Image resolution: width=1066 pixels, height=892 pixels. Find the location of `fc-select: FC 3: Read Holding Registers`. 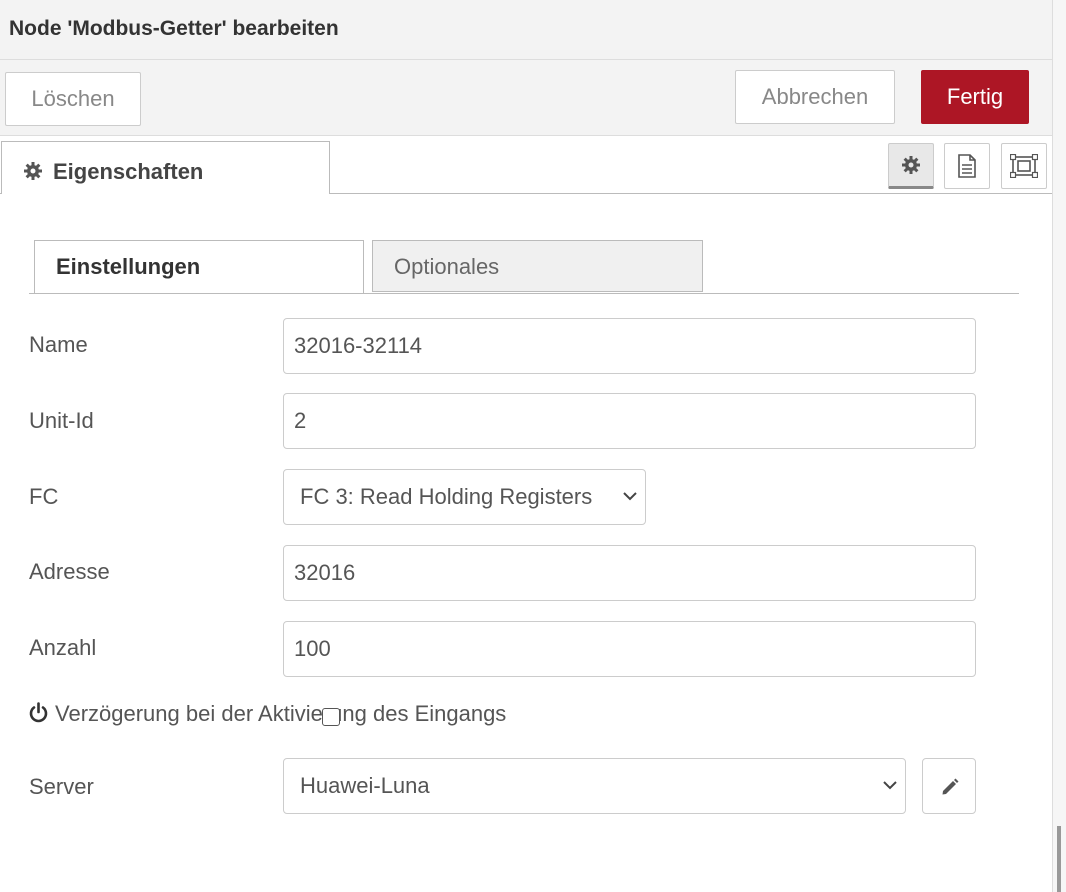

fc-select: FC 3: Read Holding Registers is located at coordinates (464, 497).